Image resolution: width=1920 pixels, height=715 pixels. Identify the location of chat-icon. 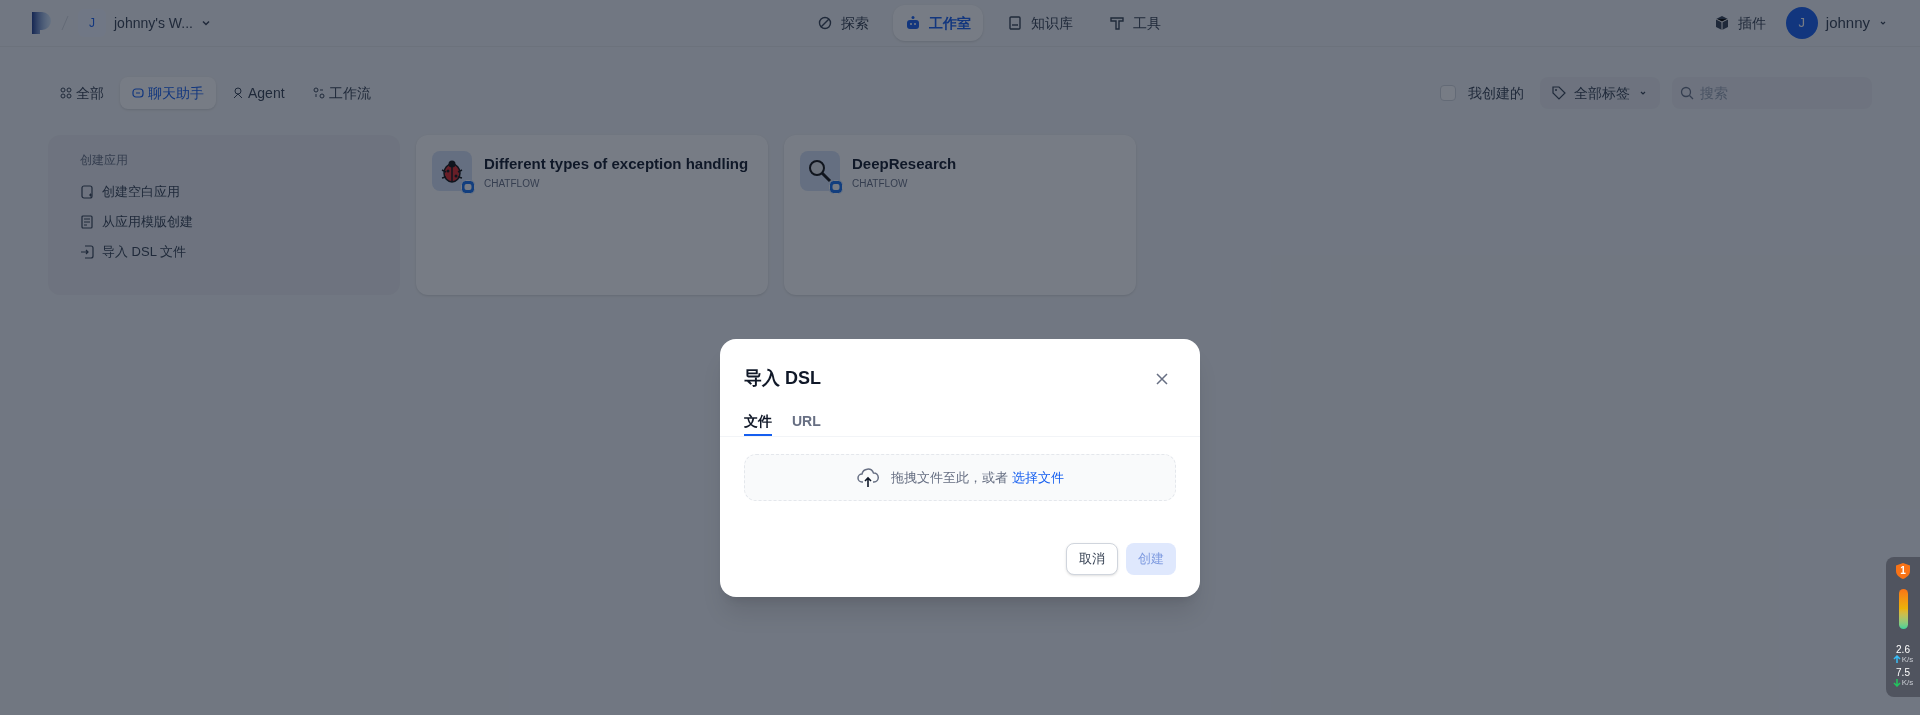
(138, 93).